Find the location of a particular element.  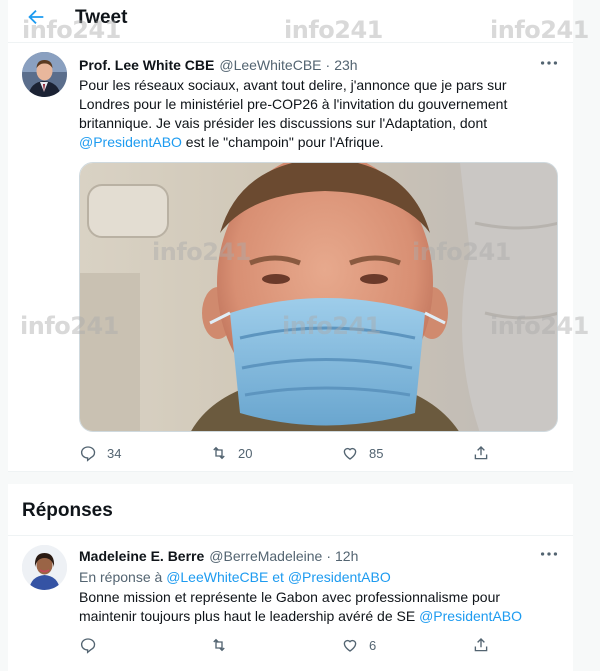

like-button: 85 is located at coordinates (406, 453).